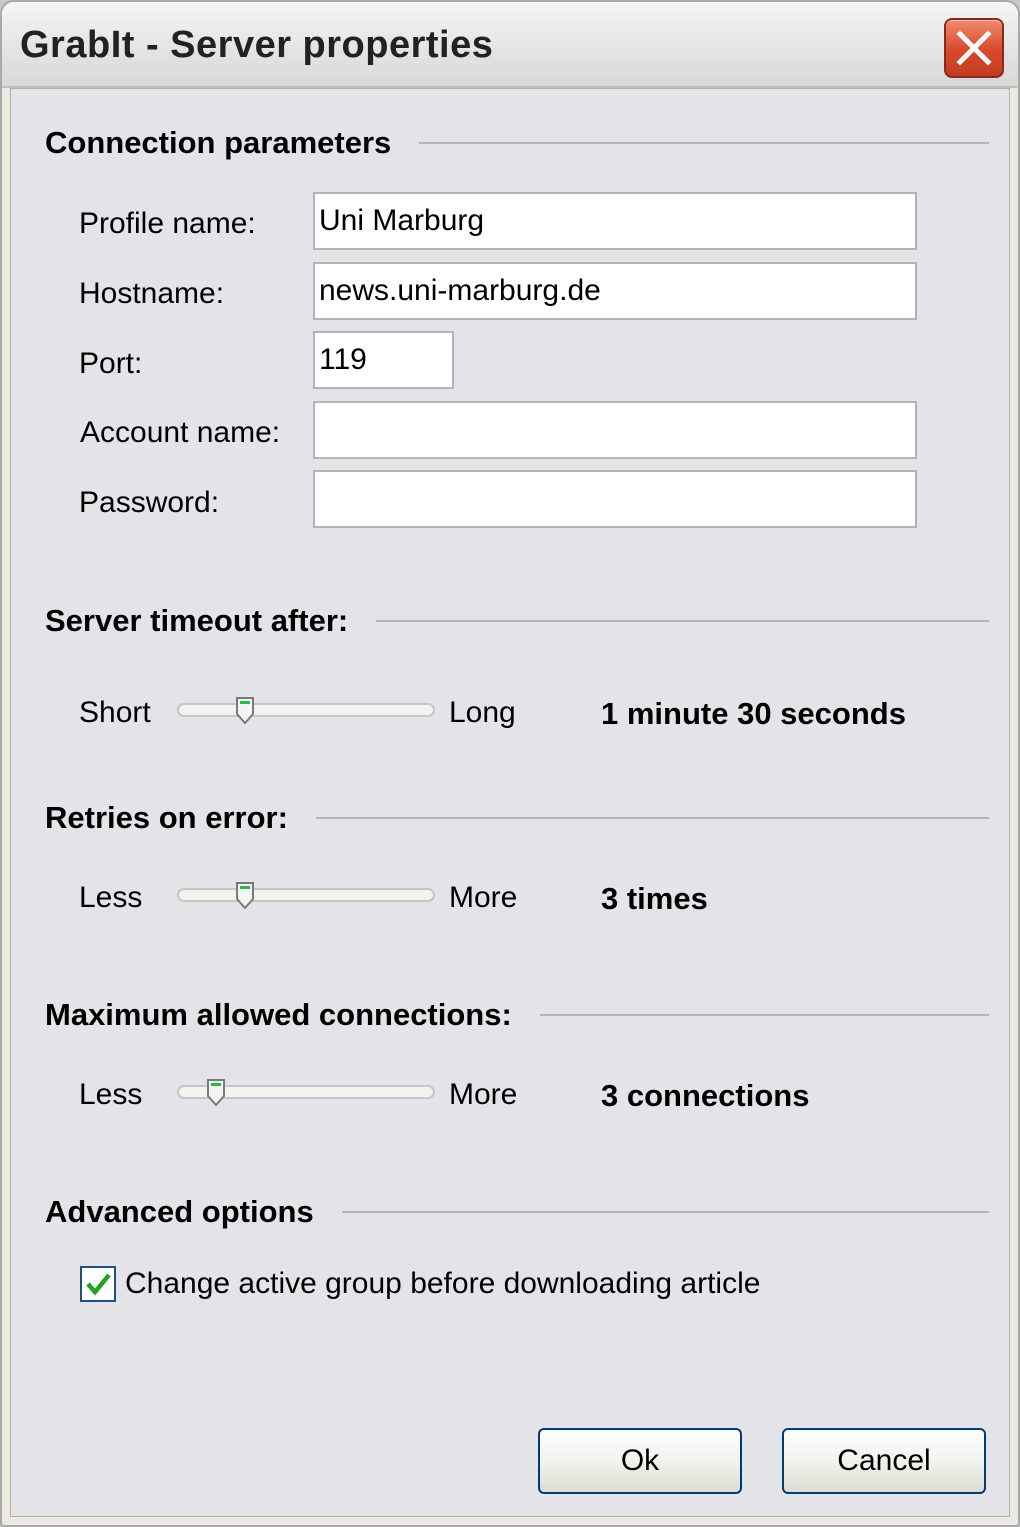 The width and height of the screenshot is (1020, 1527). What do you see at coordinates (166, 817) in the screenshot?
I see `retries-section-title: Retries on error:` at bounding box center [166, 817].